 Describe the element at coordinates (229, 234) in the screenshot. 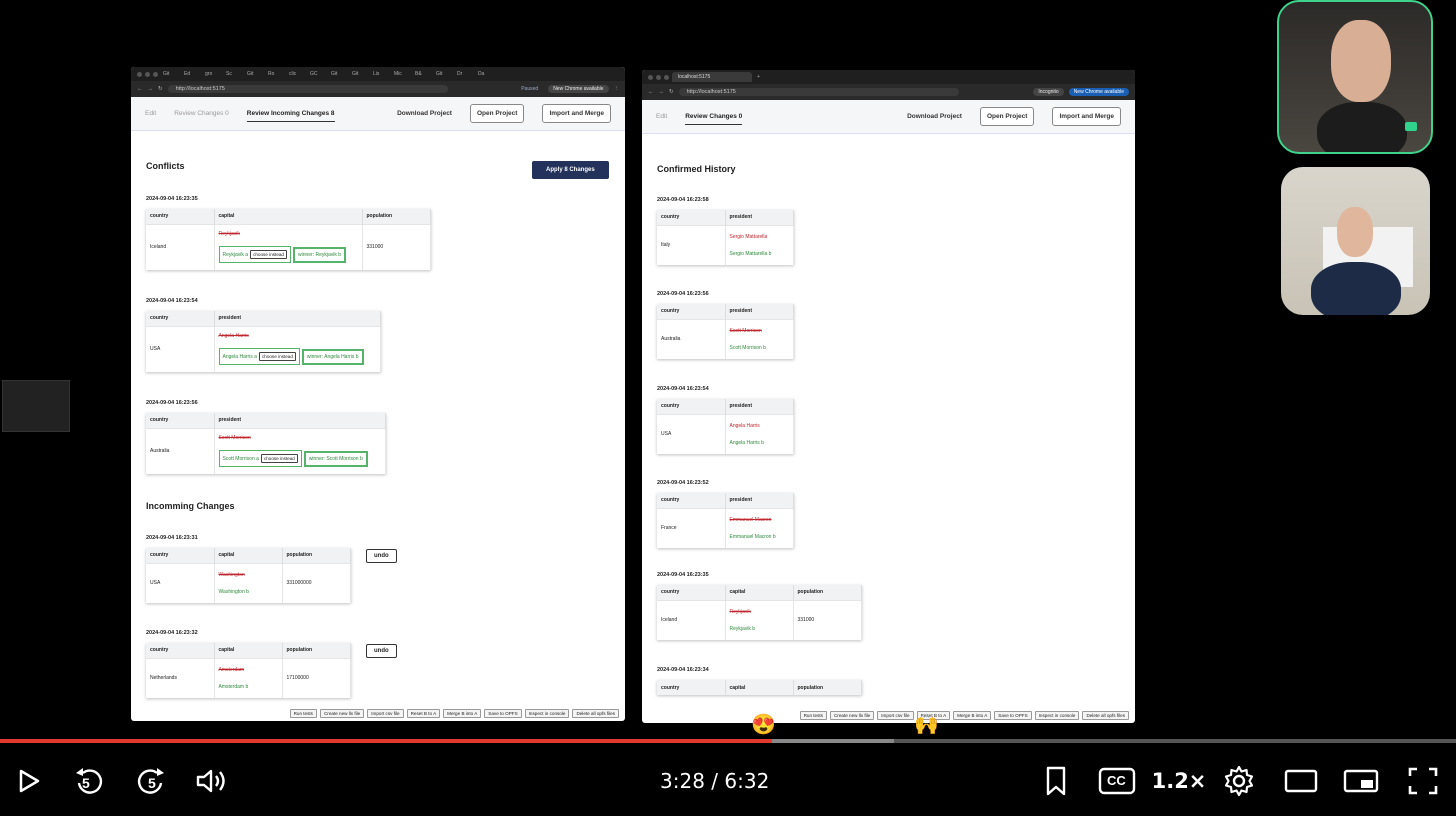

I see `old-value: Reykjavik` at that location.